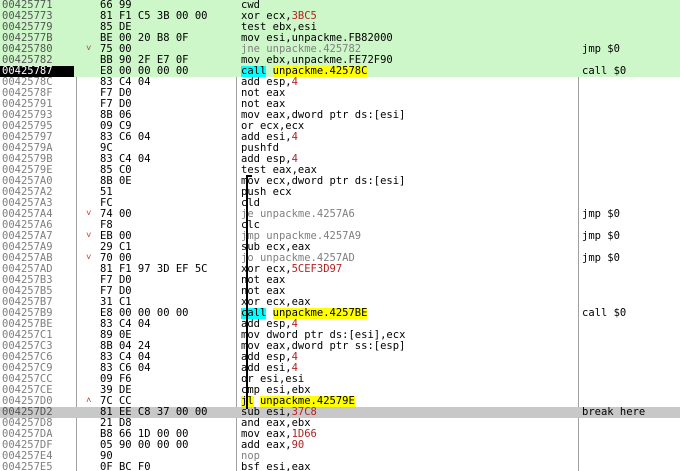 This screenshot has width=680, height=471. Describe the element at coordinates (407, 313) in the screenshot. I see `instruction-text: call unpackme.4257BE` at that location.